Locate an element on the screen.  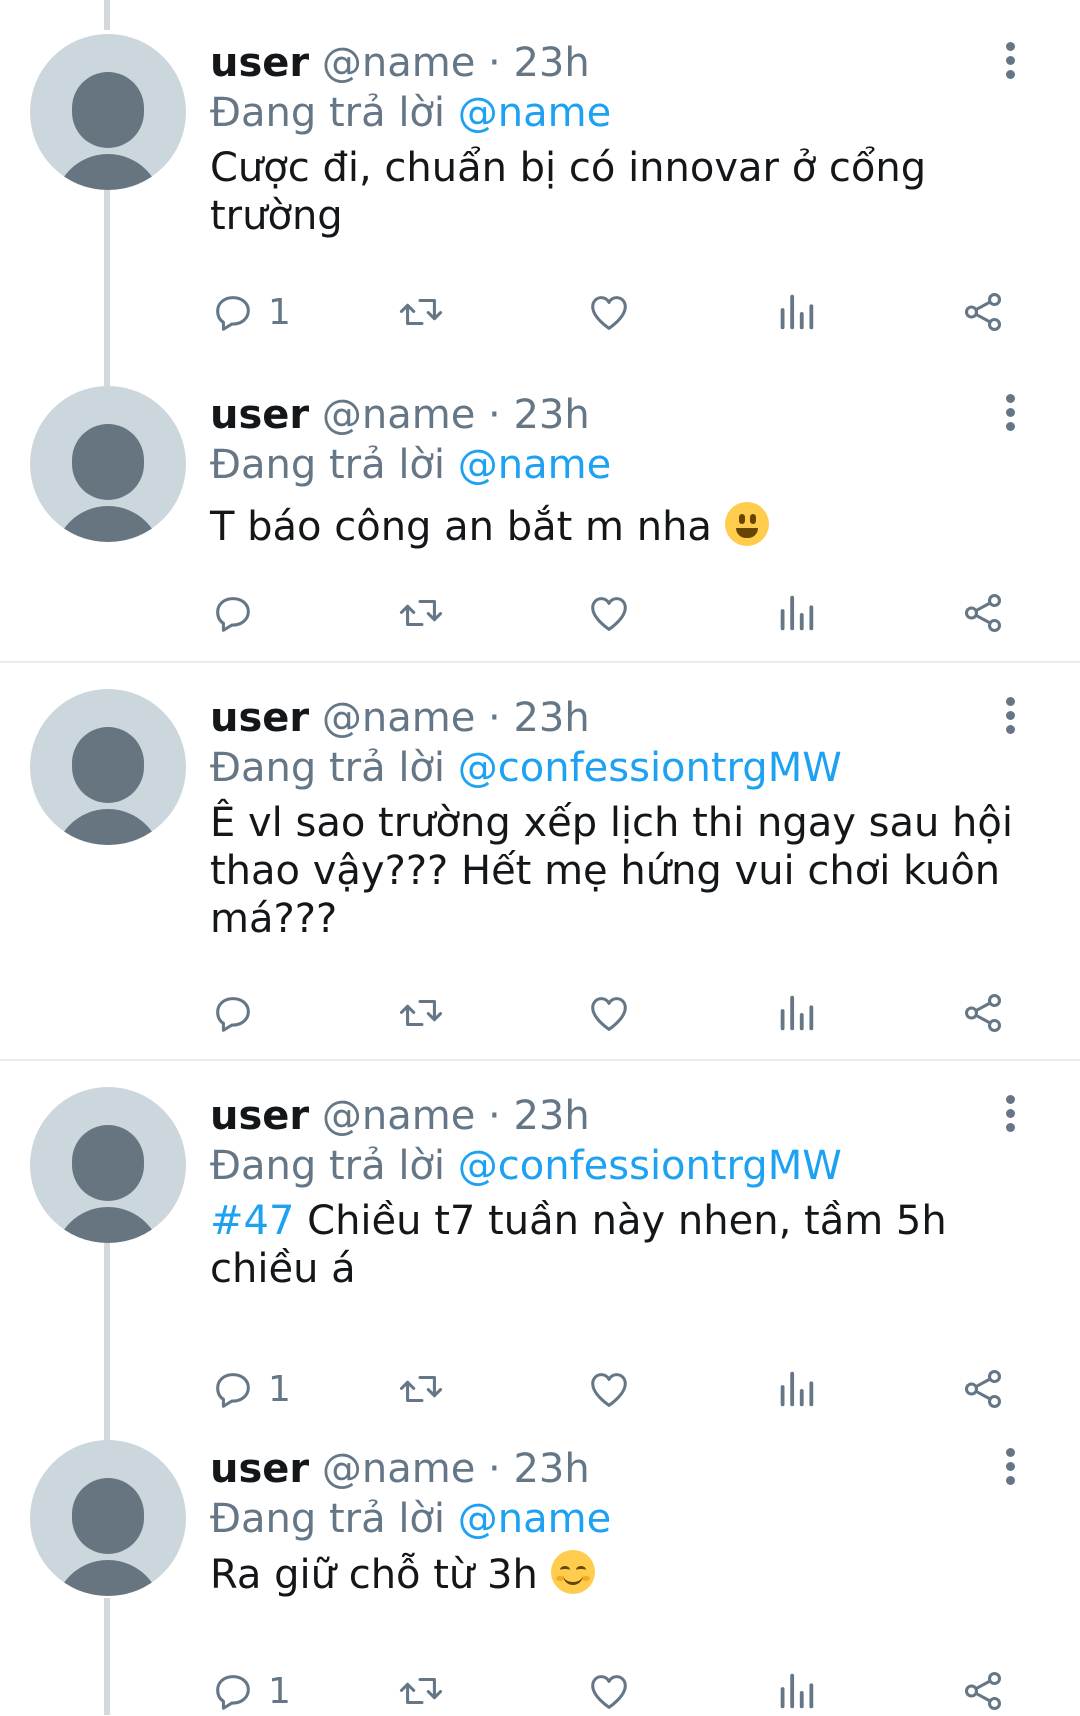
tweet-text-body: T báo công an bắt m nha is located at coordinates (461, 527).